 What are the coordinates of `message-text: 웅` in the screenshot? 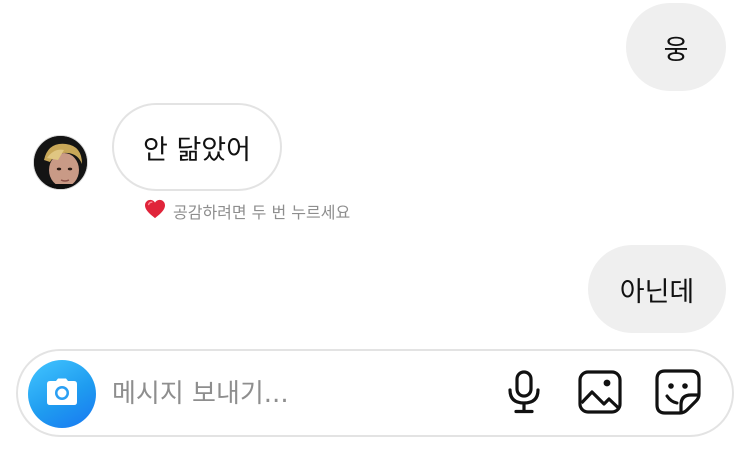 It's located at (676, 50).